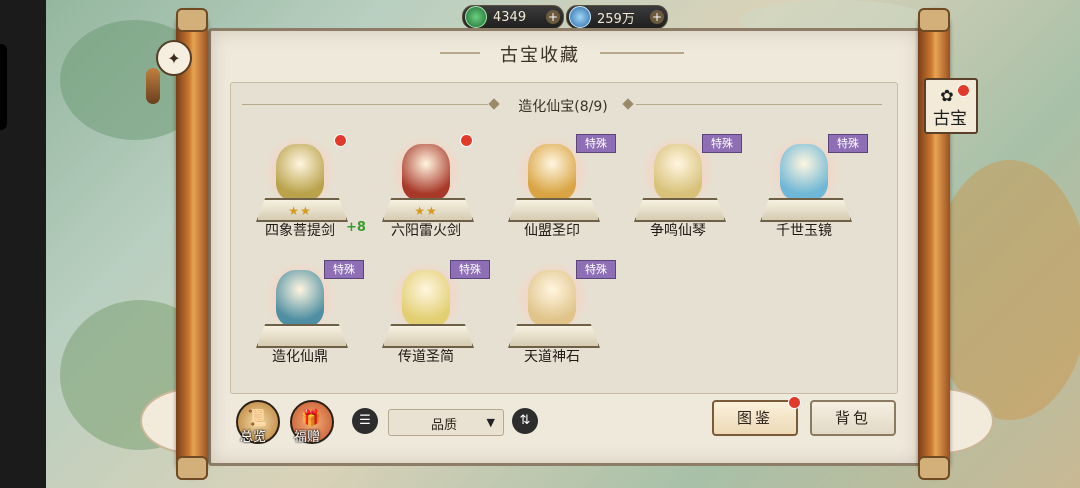 The image size is (1080, 488). I want to click on atlas-button: 图鉴, so click(755, 418).